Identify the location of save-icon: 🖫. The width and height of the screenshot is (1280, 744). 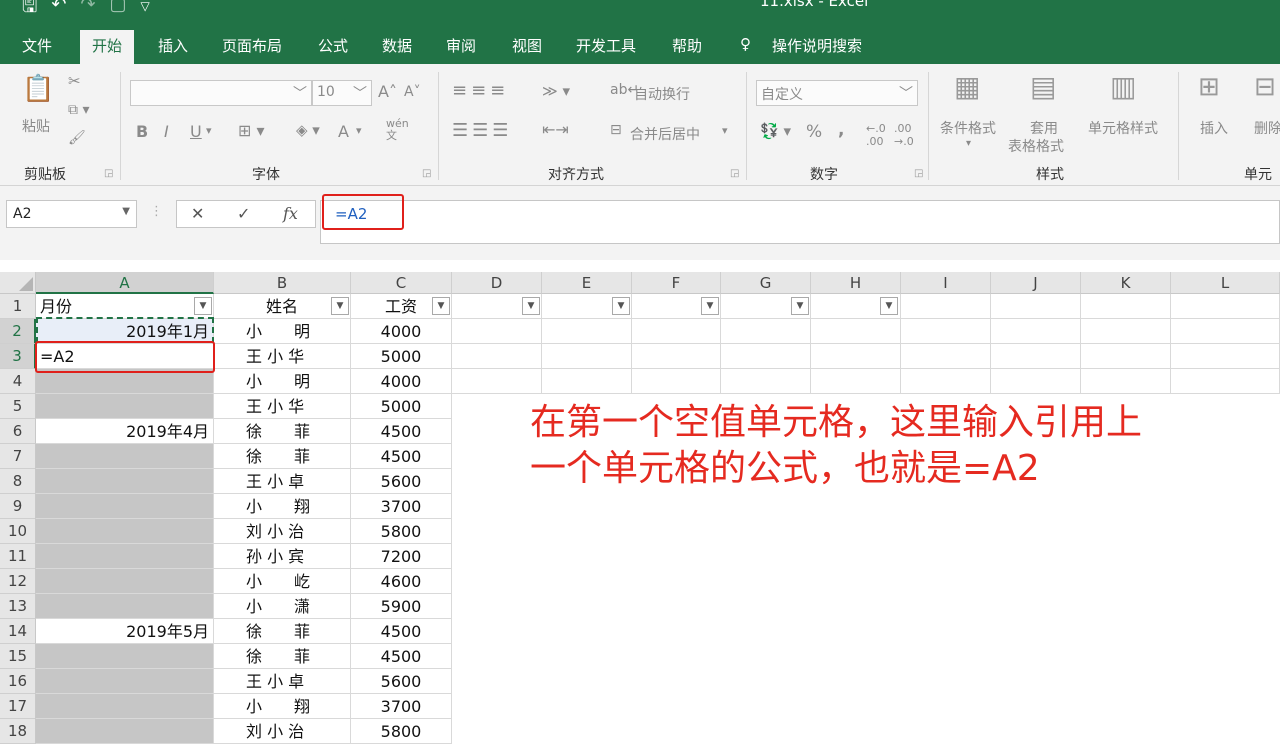
(29, 12).